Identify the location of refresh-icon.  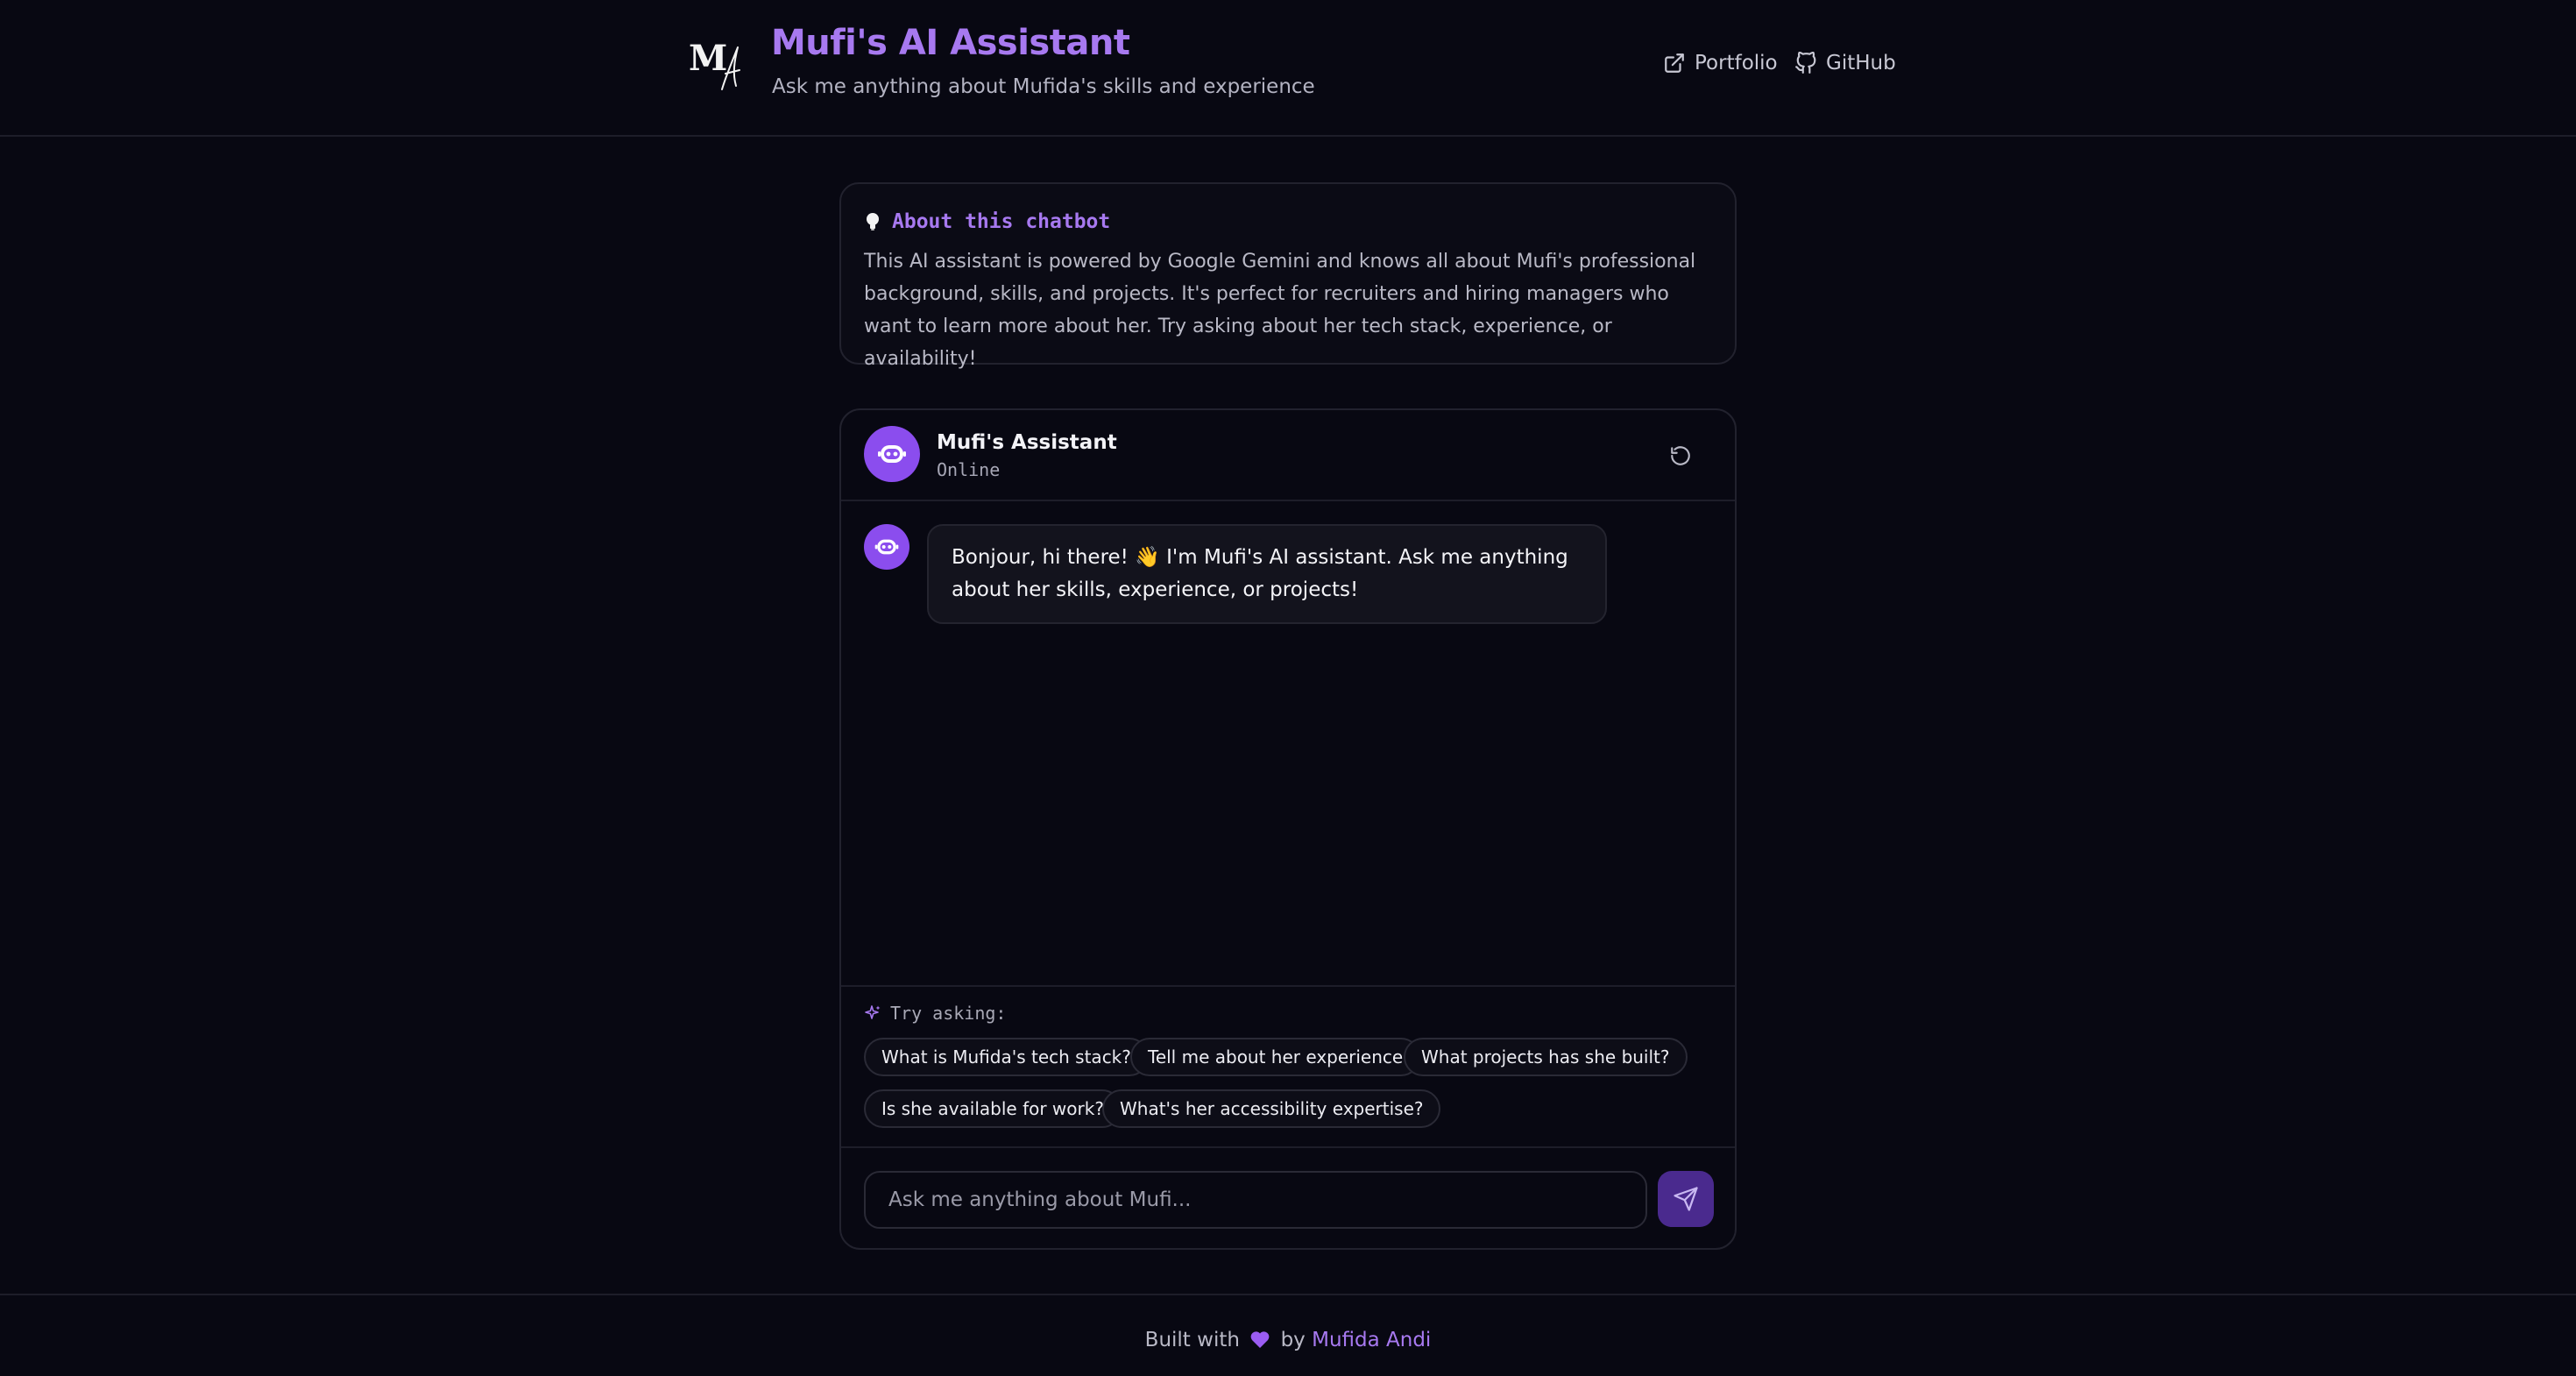
(1680, 455).